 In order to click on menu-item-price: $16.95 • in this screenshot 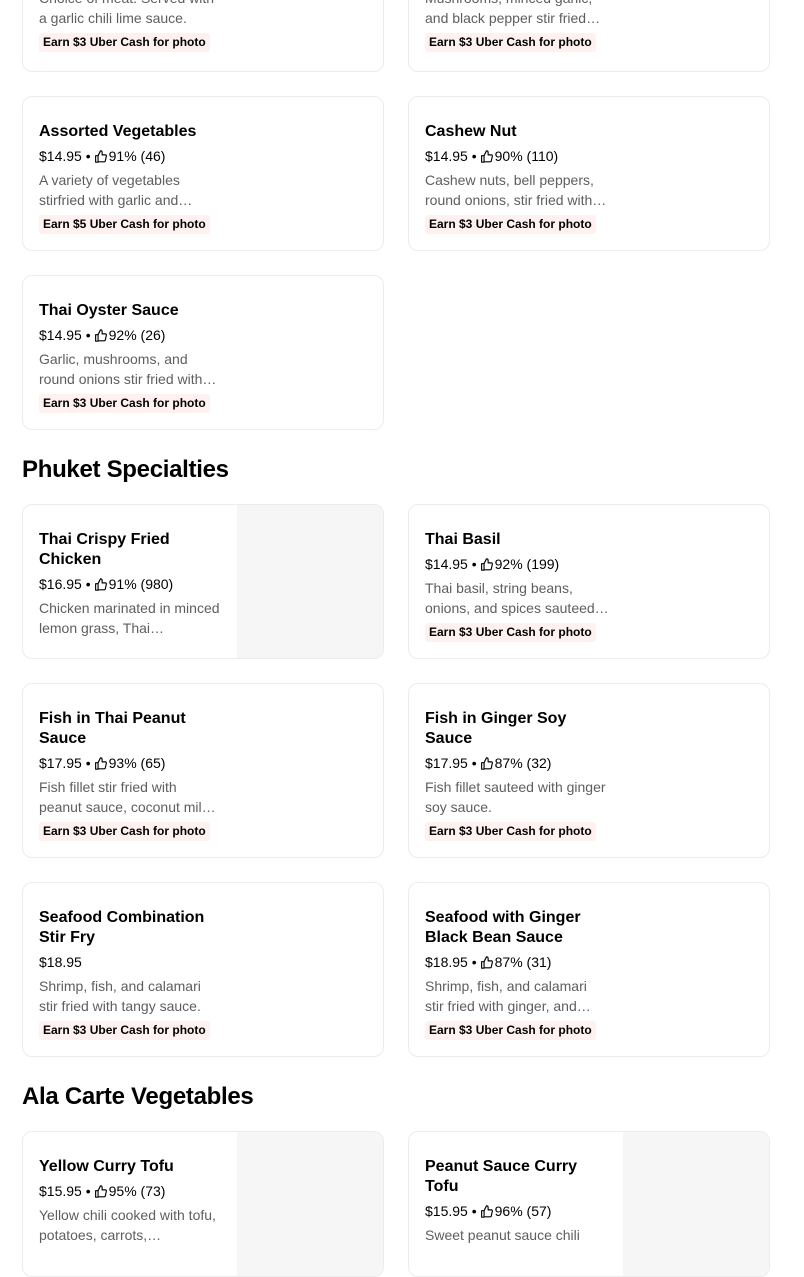, I will do `click(65, 584)`.